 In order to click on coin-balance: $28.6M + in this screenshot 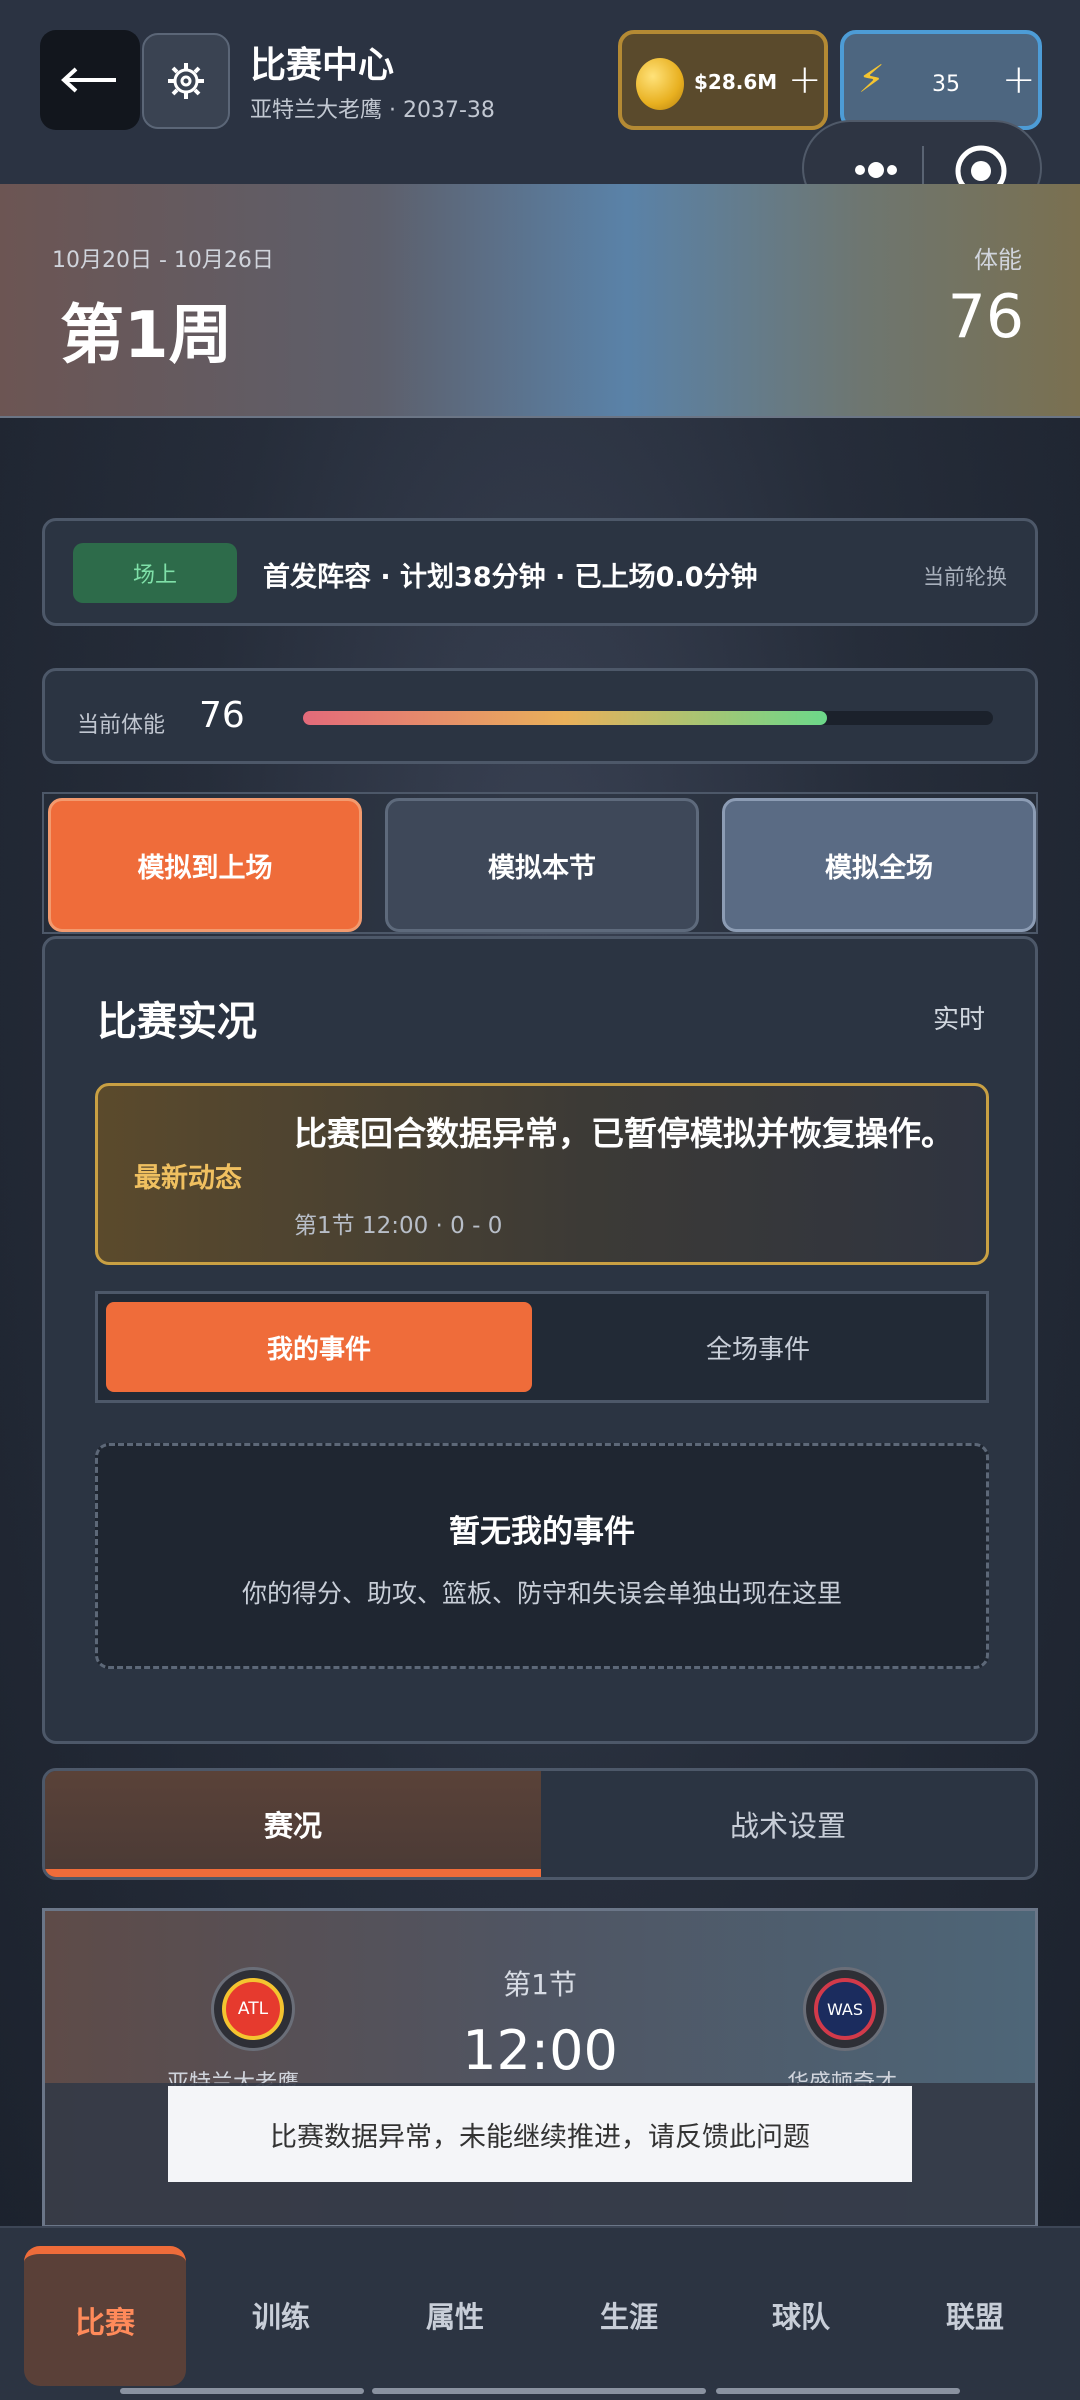, I will do `click(723, 80)`.